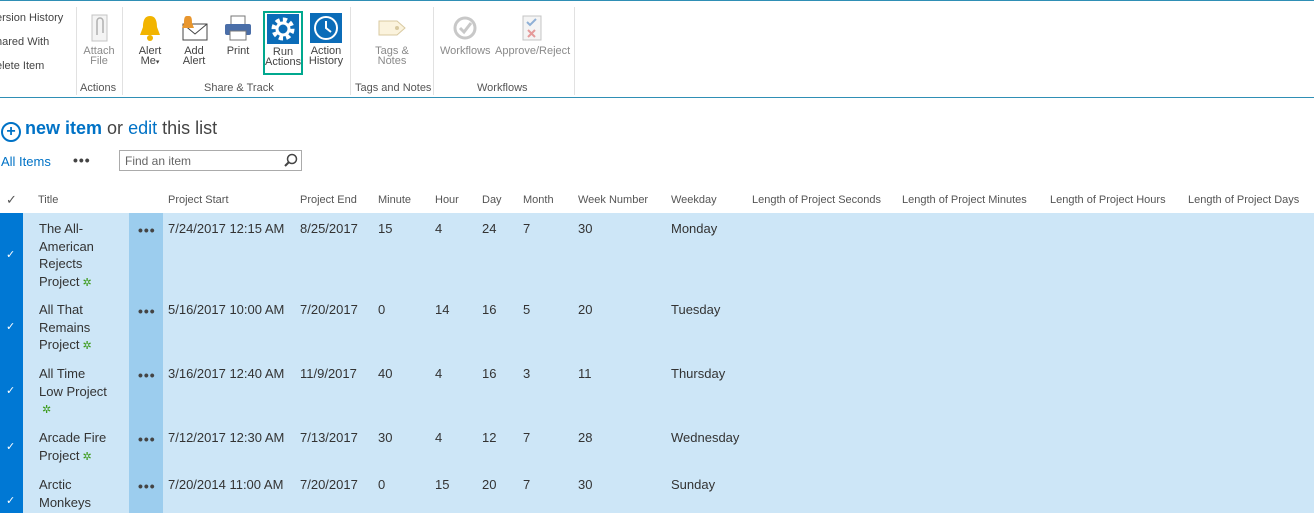 This screenshot has height=513, width=1314. Describe the element at coordinates (79, 392) in the screenshot. I see `row-title: All Time Low Project ✲` at that location.